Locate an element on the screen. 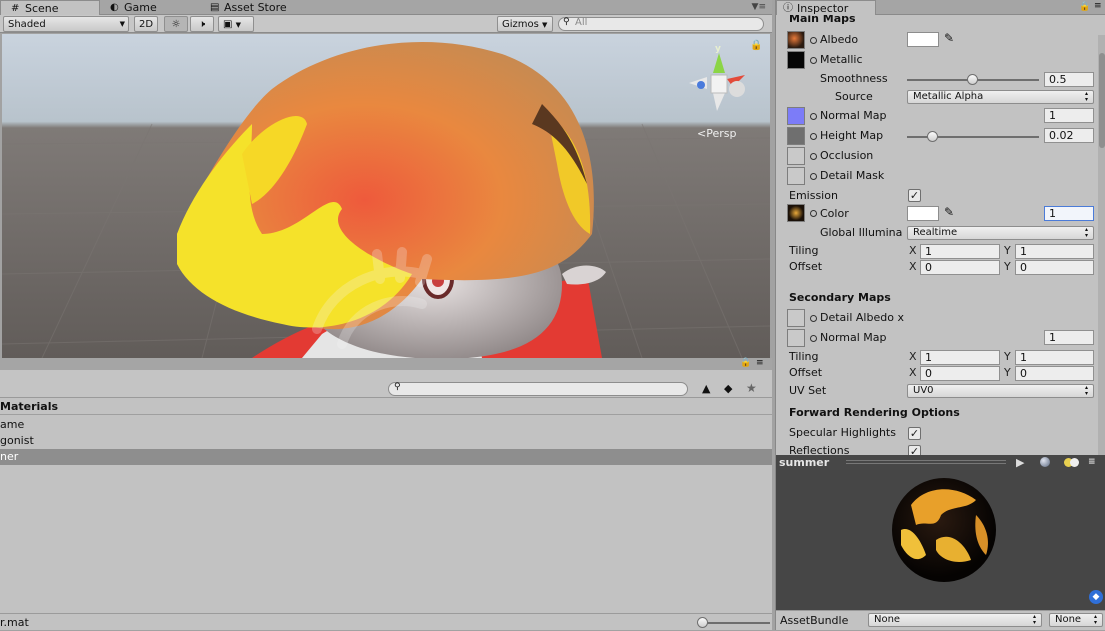 This screenshot has width=1105, height=631. detail-albedo-texture-slot is located at coordinates (796, 318).